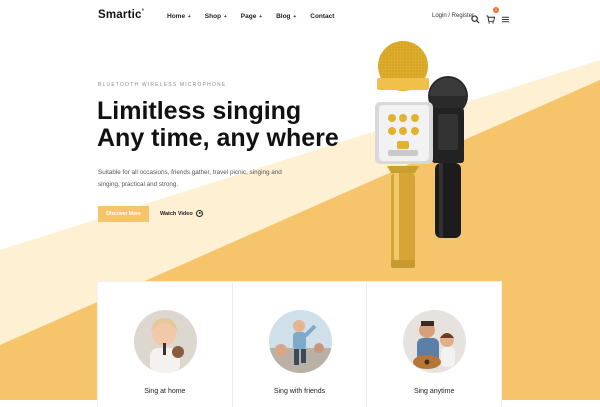  Describe the element at coordinates (165, 391) in the screenshot. I see `card-label: Sing at home` at that location.